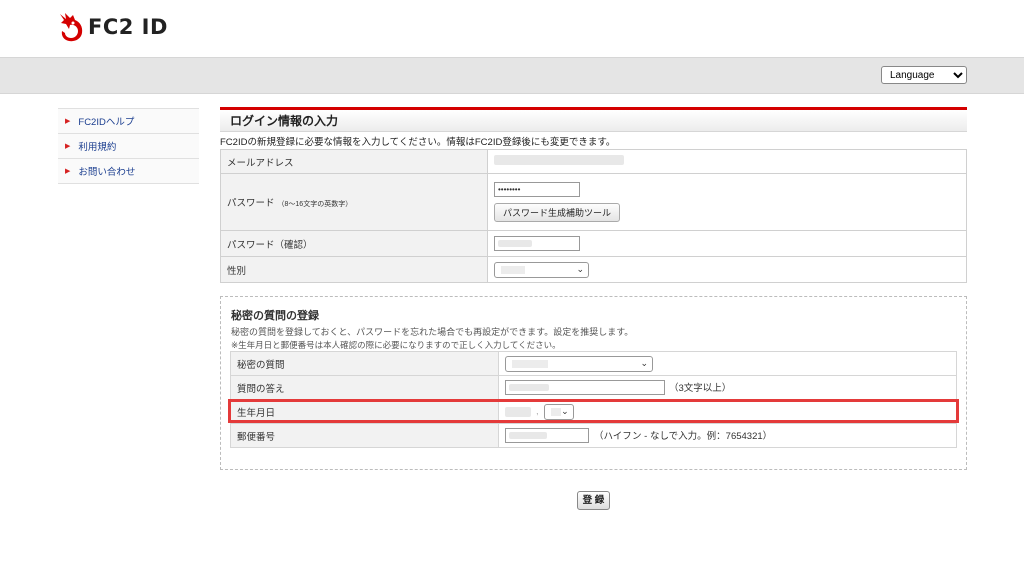 This screenshot has width=1024, height=561. I want to click on gender-label: 性別, so click(354, 269).